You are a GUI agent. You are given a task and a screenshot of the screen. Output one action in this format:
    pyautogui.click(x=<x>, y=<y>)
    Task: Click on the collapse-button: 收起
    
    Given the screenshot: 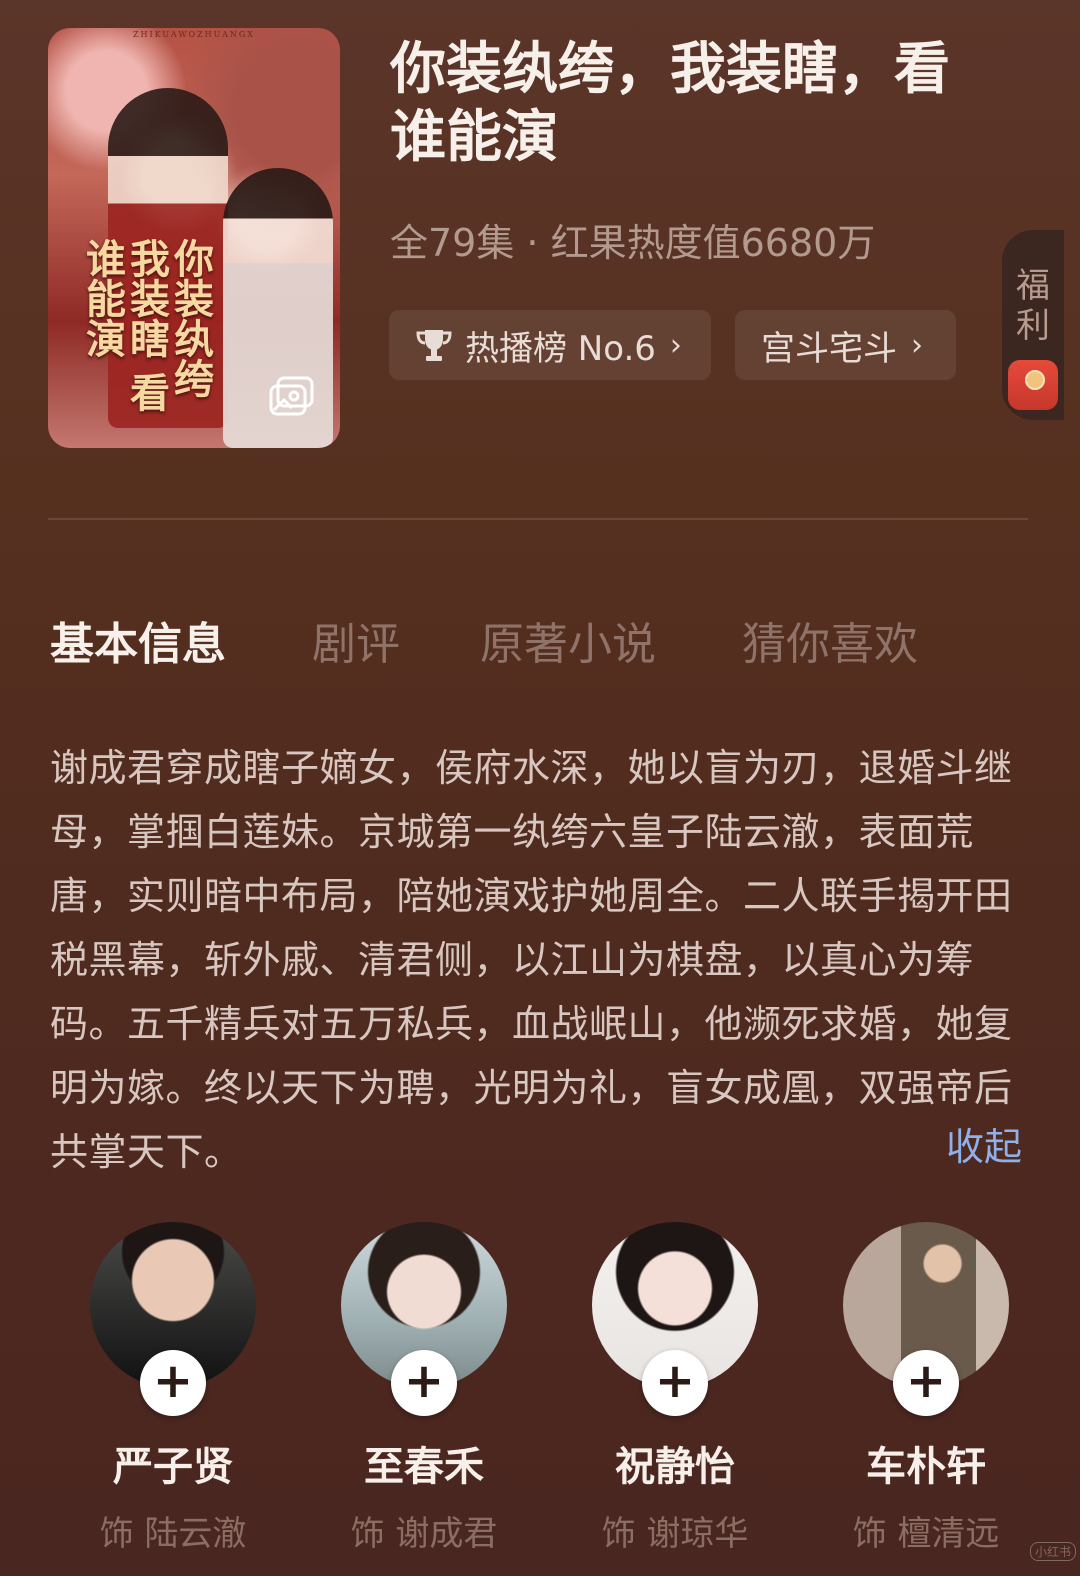 What is the action you would take?
    pyautogui.click(x=984, y=1143)
    